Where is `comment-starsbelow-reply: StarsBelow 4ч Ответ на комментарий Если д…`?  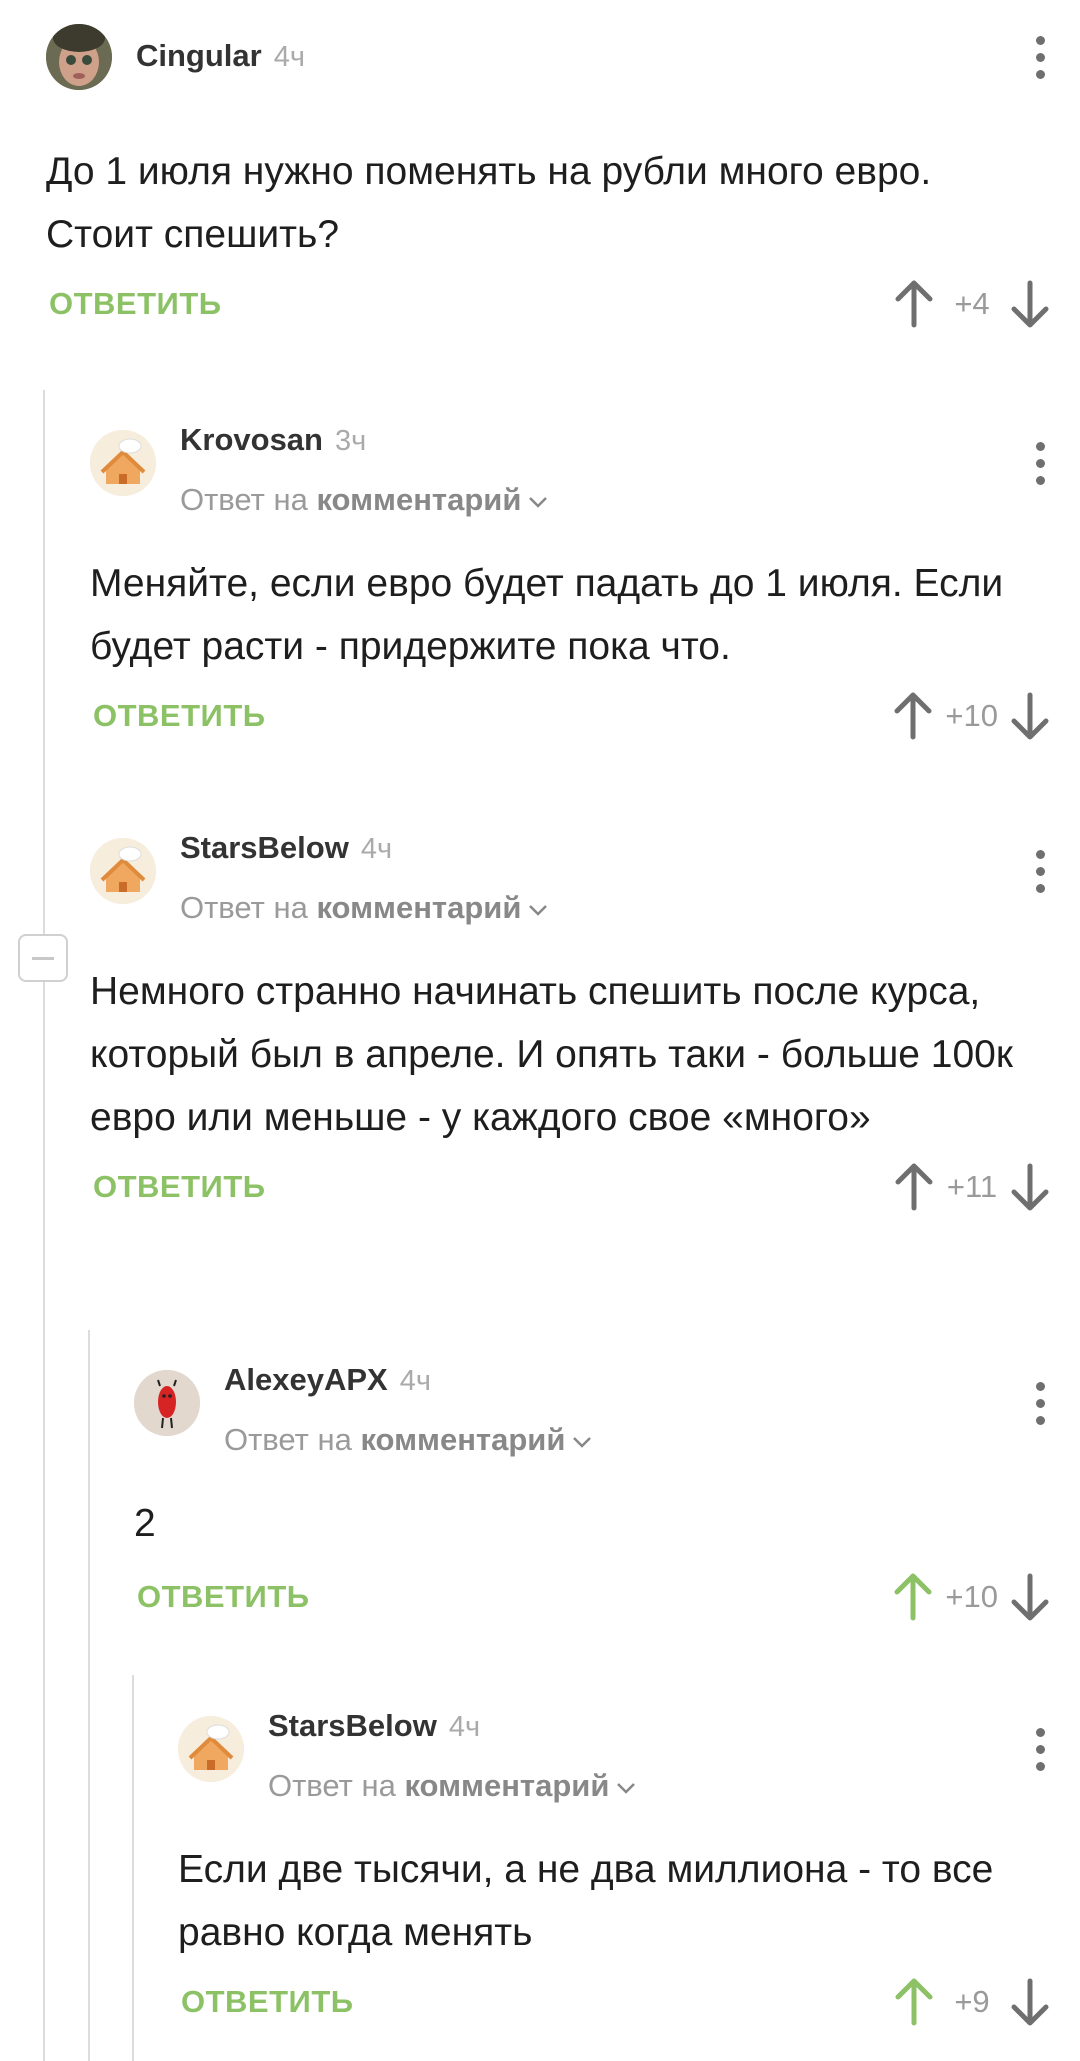 comment-starsbelow-reply: StarsBelow 4ч Ответ на комментарий Если д… is located at coordinates (629, 1876).